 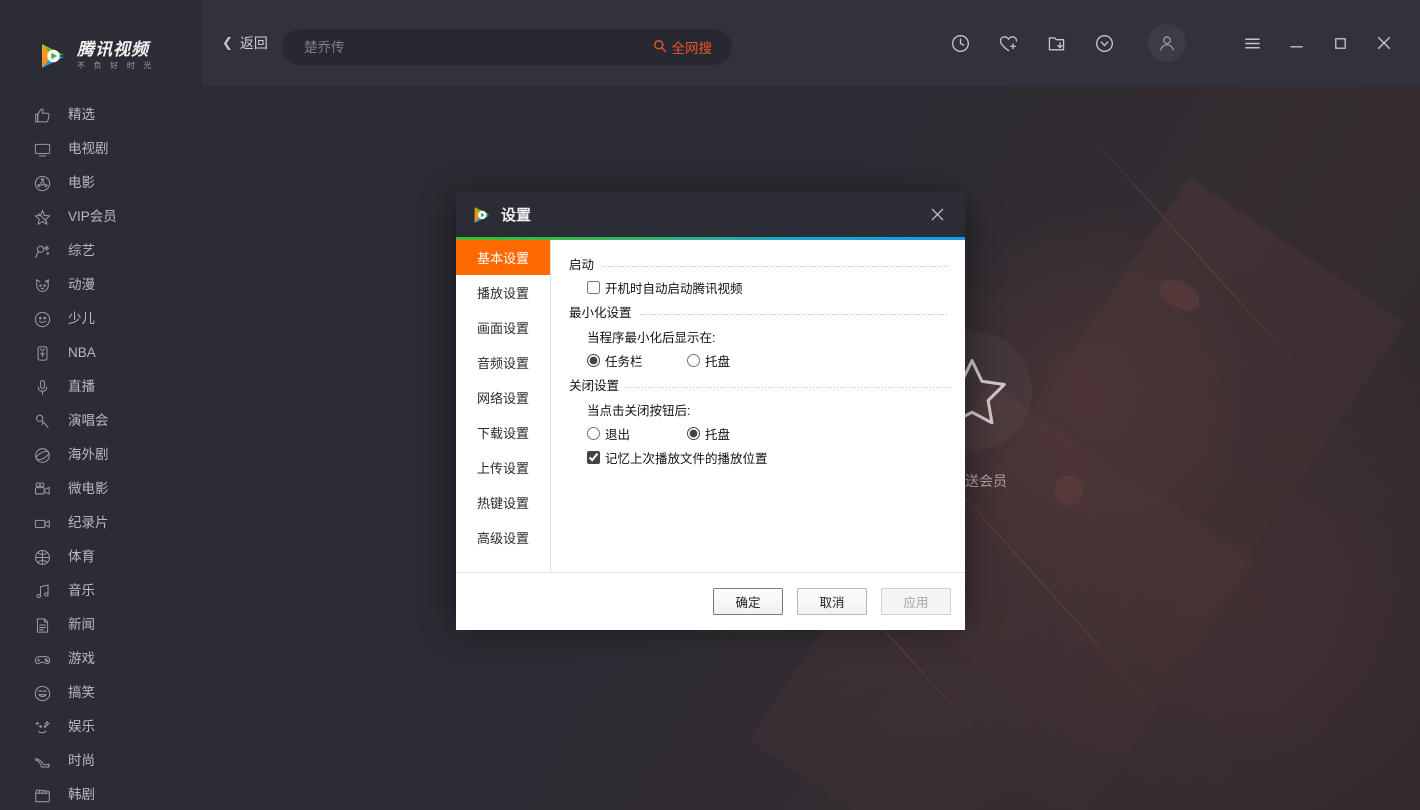 What do you see at coordinates (710, 214) in the screenshot?
I see `dialog-titlebar: 设置` at bounding box center [710, 214].